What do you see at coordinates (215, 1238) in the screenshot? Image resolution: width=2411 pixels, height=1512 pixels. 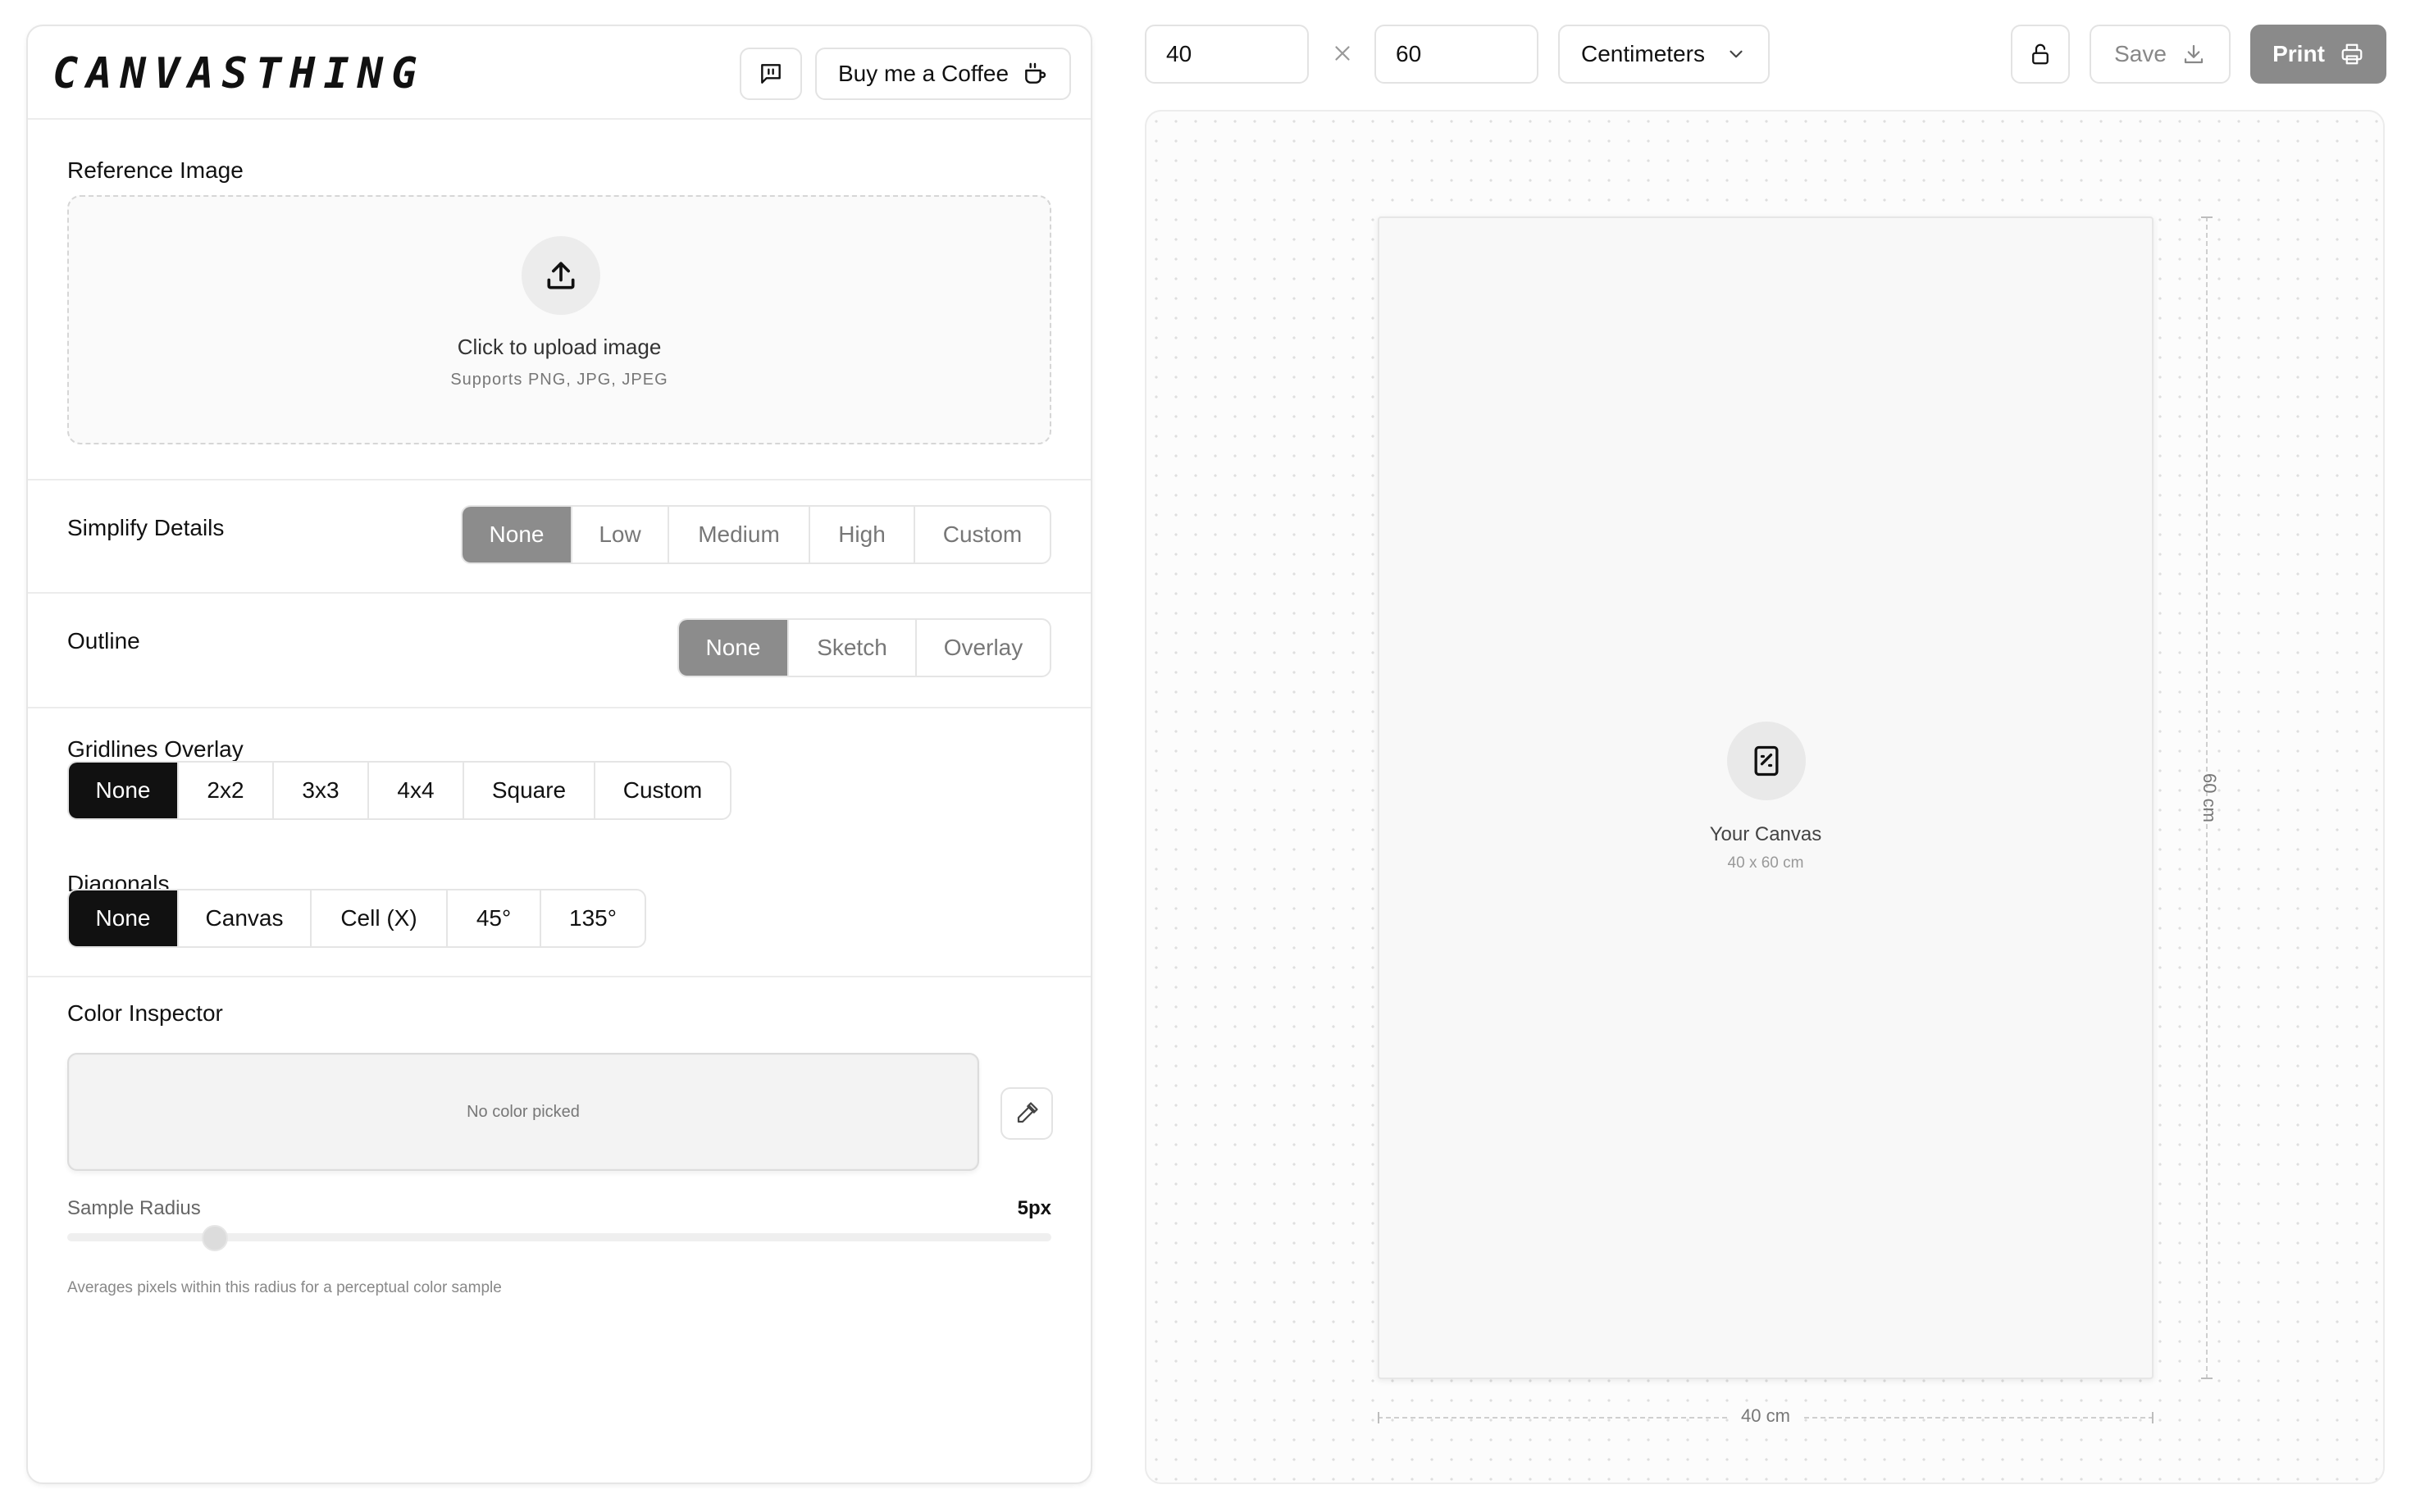 I see `sample-radius-thumb` at bounding box center [215, 1238].